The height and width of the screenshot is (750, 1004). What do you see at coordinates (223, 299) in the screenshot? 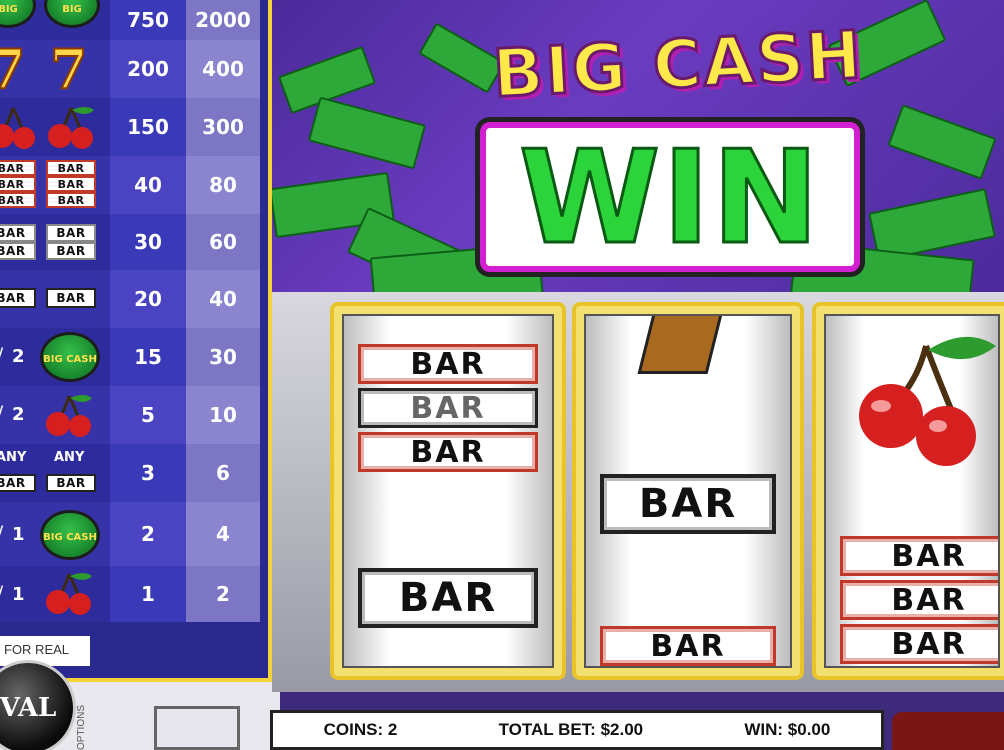
I see `payout-value-2coin: 40` at bounding box center [223, 299].